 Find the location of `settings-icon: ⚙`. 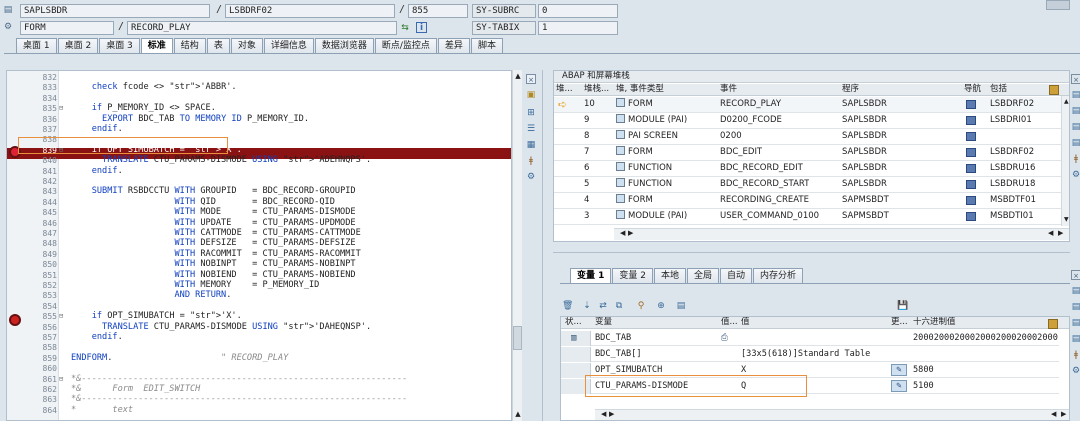

settings-icon: ⚙ is located at coordinates (531, 177).